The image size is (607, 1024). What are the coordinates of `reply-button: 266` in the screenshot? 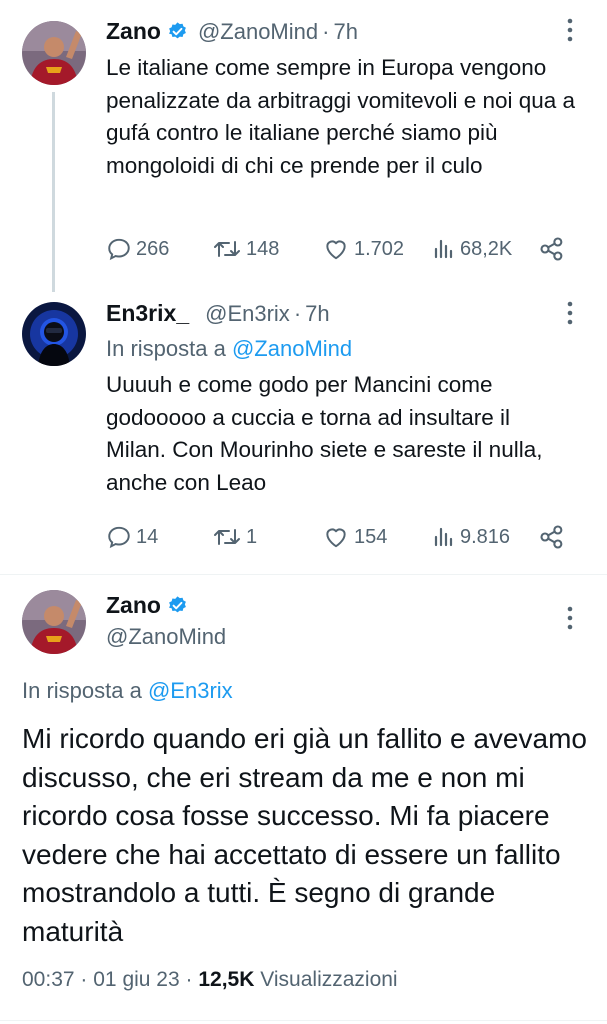 It's located at (137, 249).